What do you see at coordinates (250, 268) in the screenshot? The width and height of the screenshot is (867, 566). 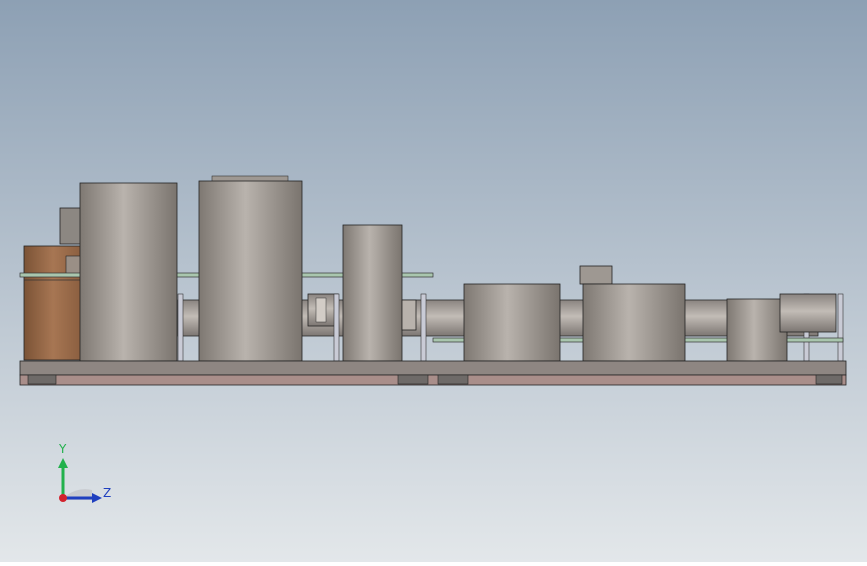 I see `capacitor-large-right` at bounding box center [250, 268].